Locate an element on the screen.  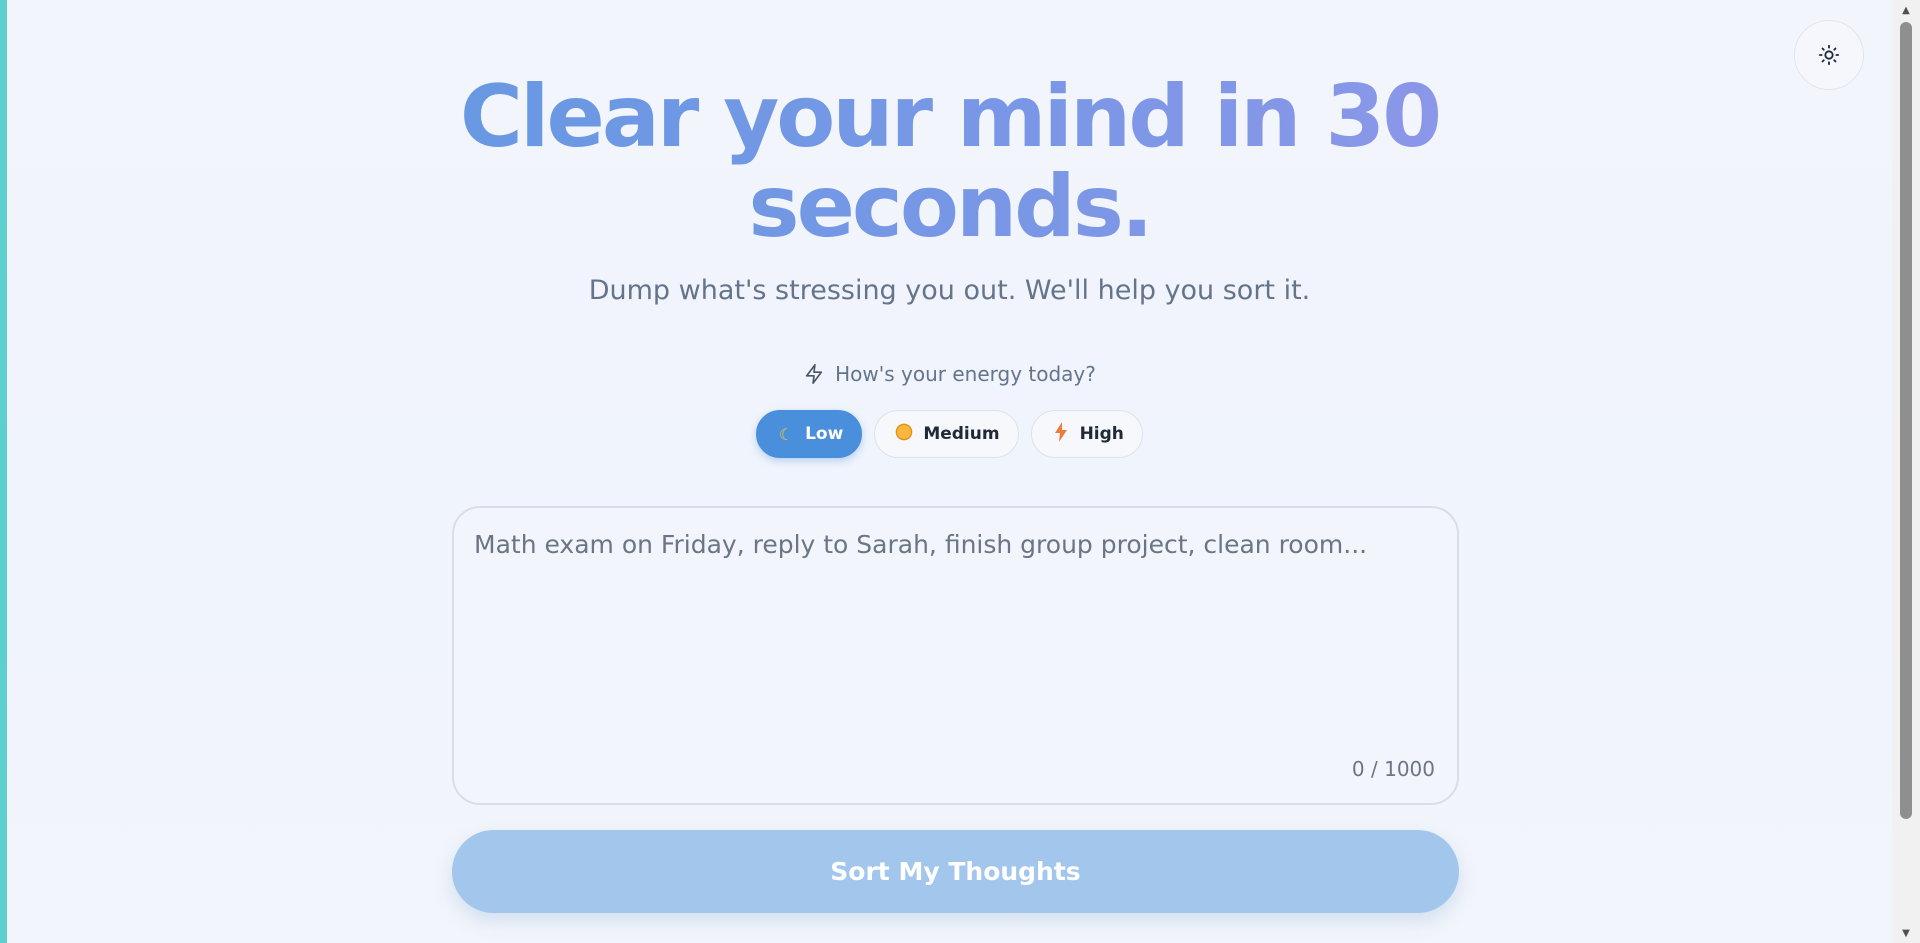
char-counter: 0 / 1000 is located at coordinates (1393, 769).